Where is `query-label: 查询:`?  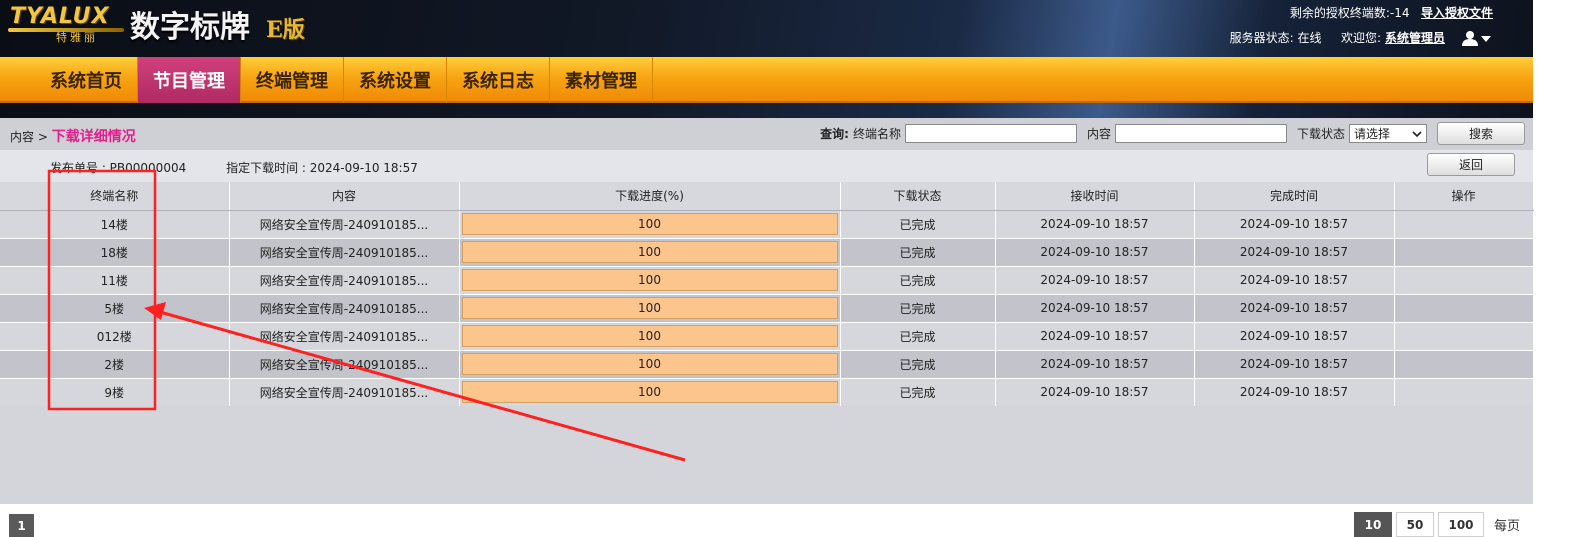
query-label: 查询: is located at coordinates (834, 134).